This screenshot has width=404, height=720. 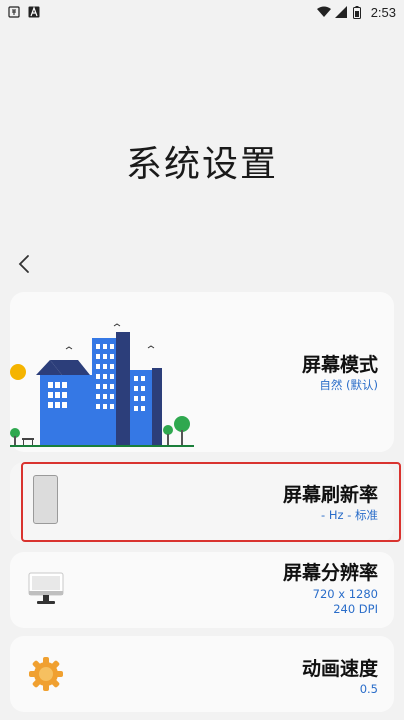 I want to click on animation-title: 动画速度, so click(x=339, y=669).